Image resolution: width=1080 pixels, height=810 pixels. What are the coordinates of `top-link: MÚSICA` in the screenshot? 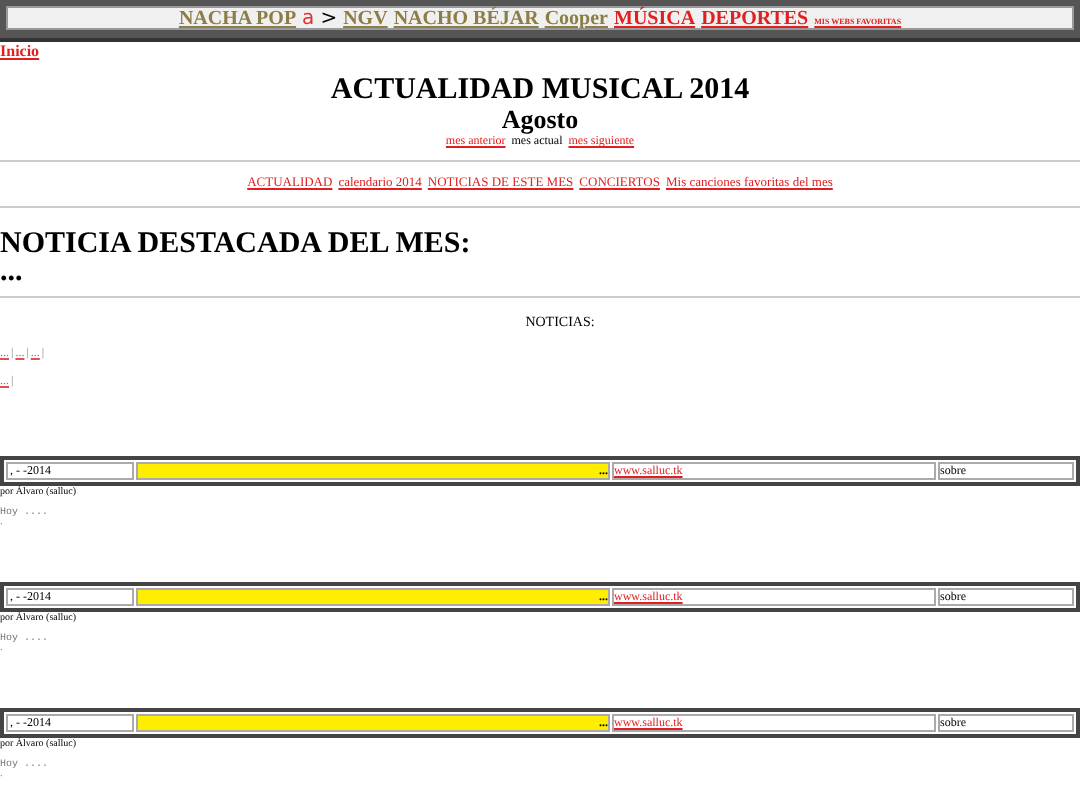 It's located at (655, 19).